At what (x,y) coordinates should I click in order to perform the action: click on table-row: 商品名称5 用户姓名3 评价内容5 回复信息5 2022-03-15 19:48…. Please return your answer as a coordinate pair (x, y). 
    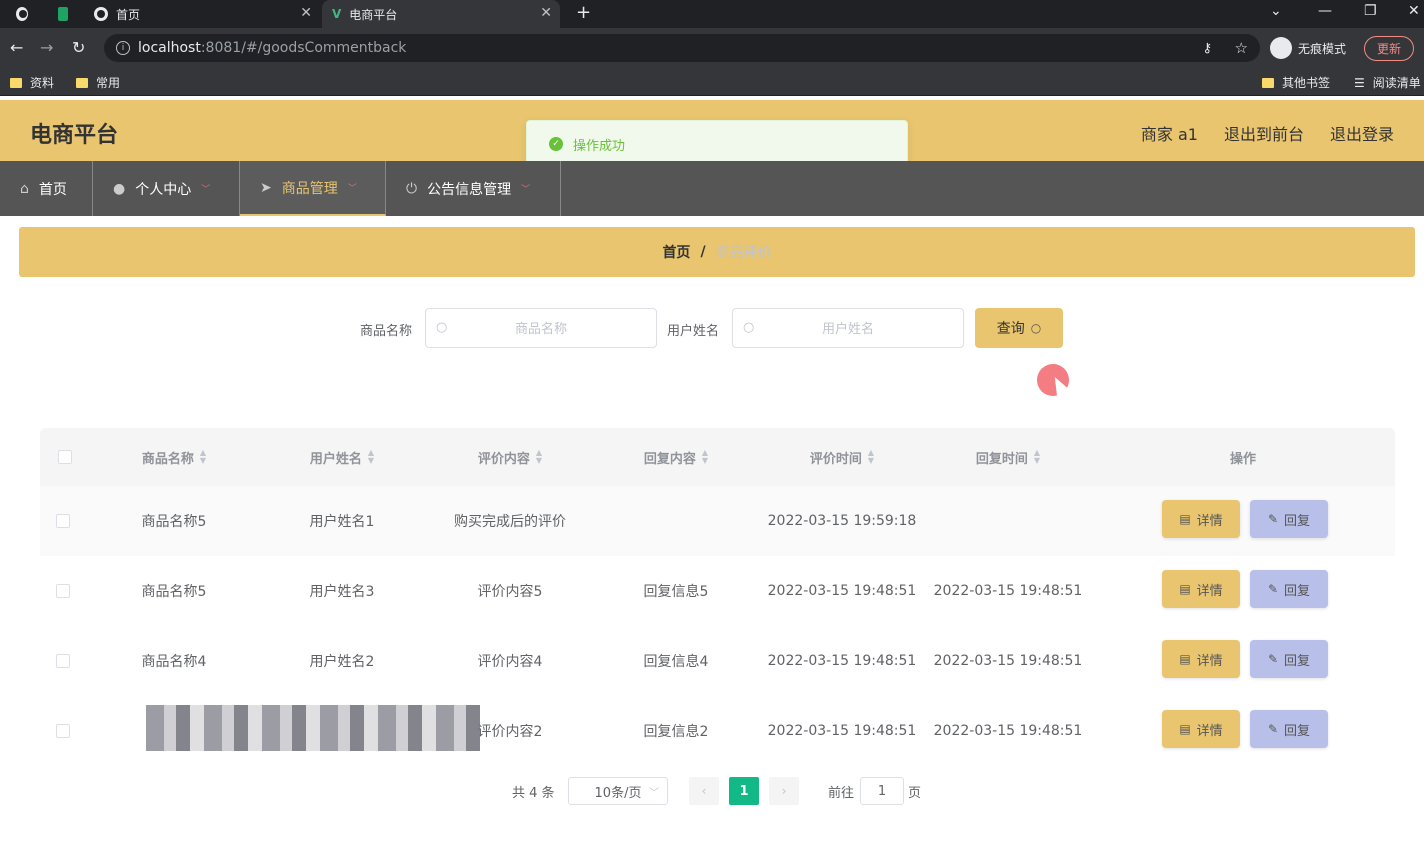
    Looking at the image, I should click on (717, 591).